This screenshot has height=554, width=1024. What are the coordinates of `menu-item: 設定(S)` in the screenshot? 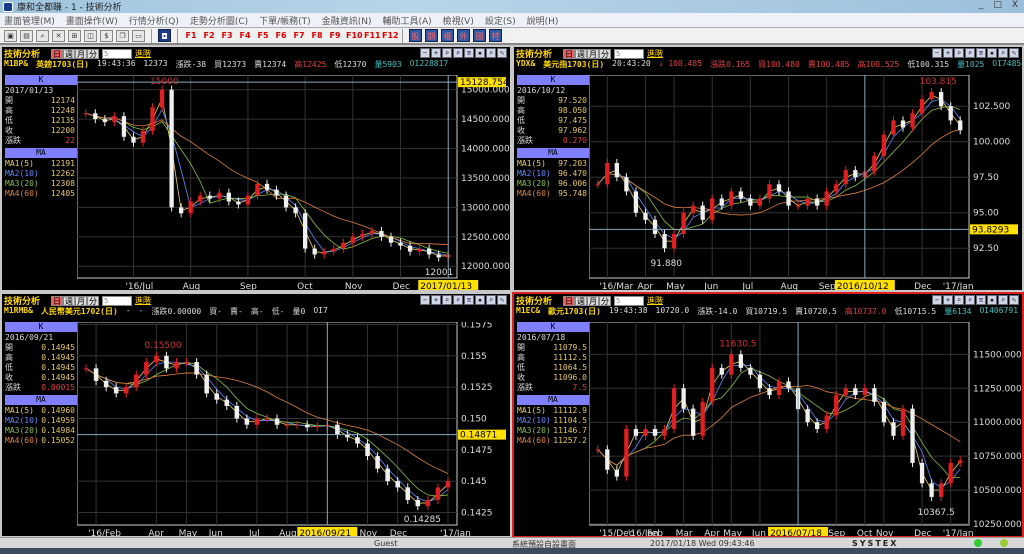 It's located at (500, 20).